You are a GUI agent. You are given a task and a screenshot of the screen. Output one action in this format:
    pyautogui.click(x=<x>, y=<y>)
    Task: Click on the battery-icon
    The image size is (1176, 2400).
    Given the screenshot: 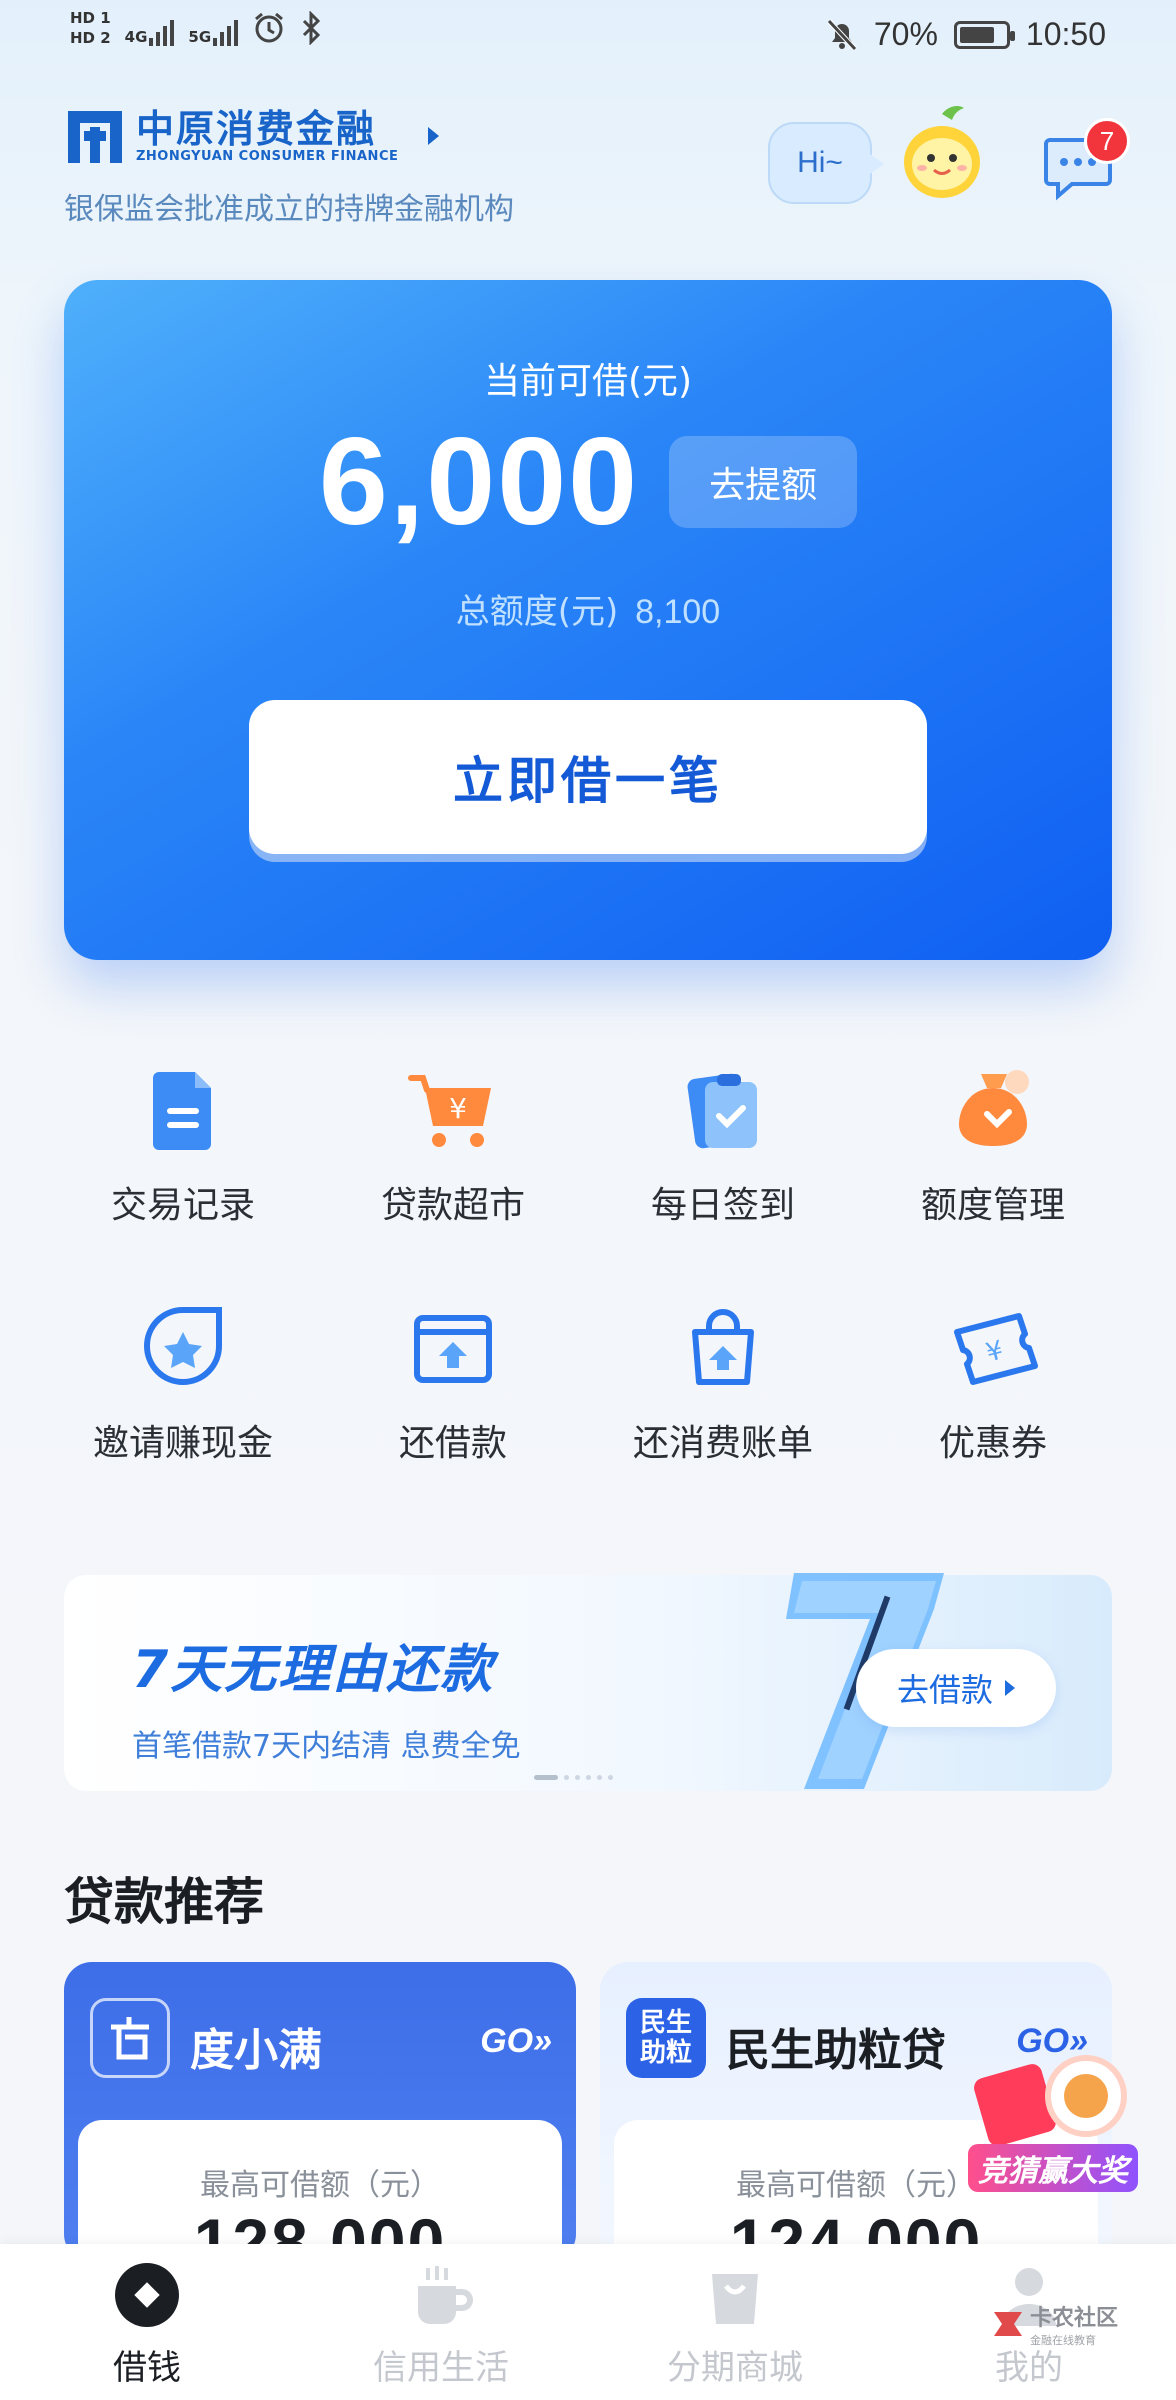 What is the action you would take?
    pyautogui.click(x=984, y=34)
    